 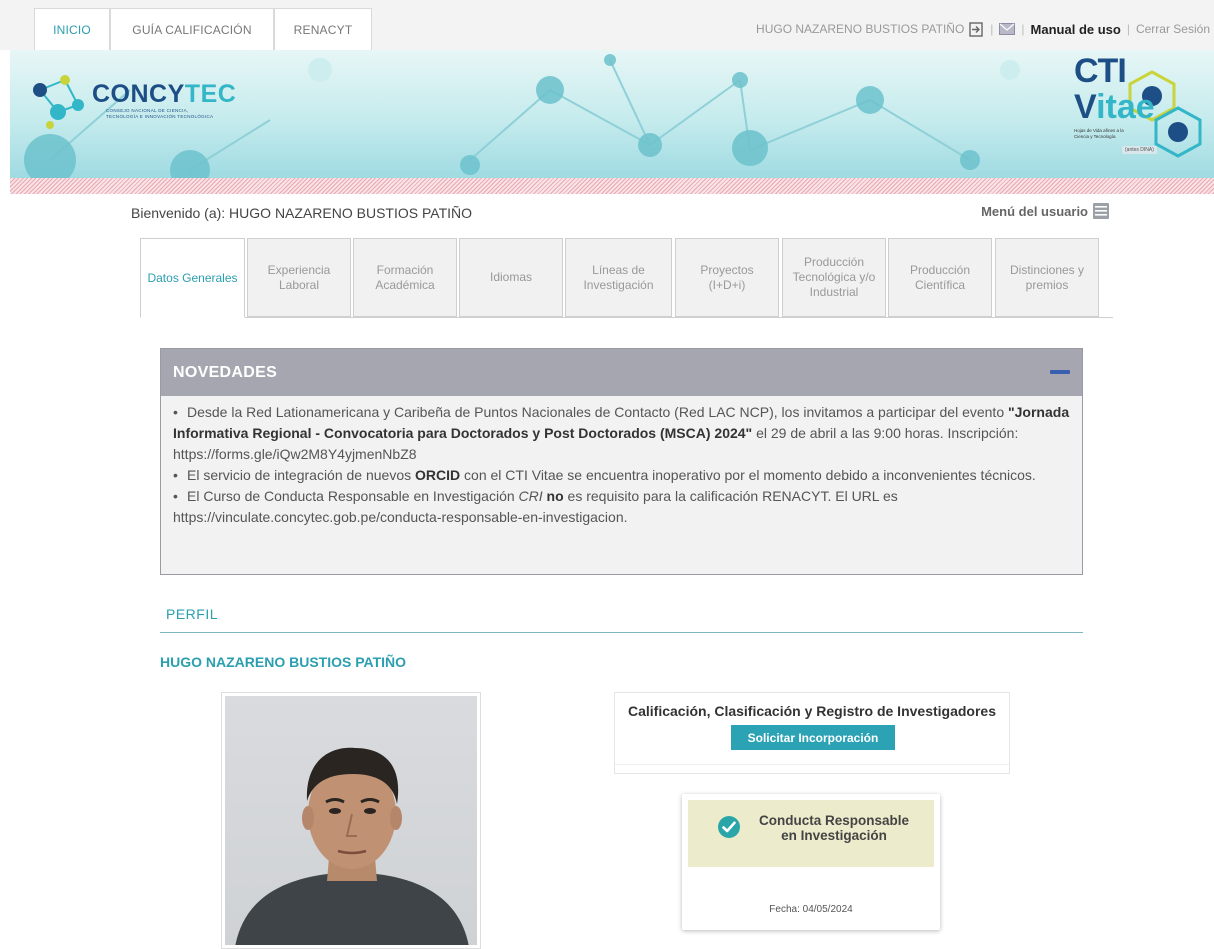 I want to click on concytec-logo-mark, so click(x=58, y=102).